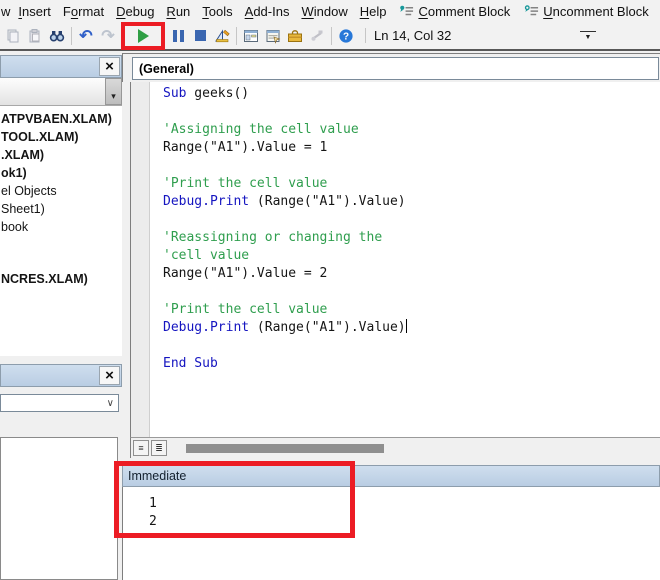  Describe the element at coordinates (40, 137) in the screenshot. I see `project-item-tool-xlam: TOOL.XLAM)` at that location.